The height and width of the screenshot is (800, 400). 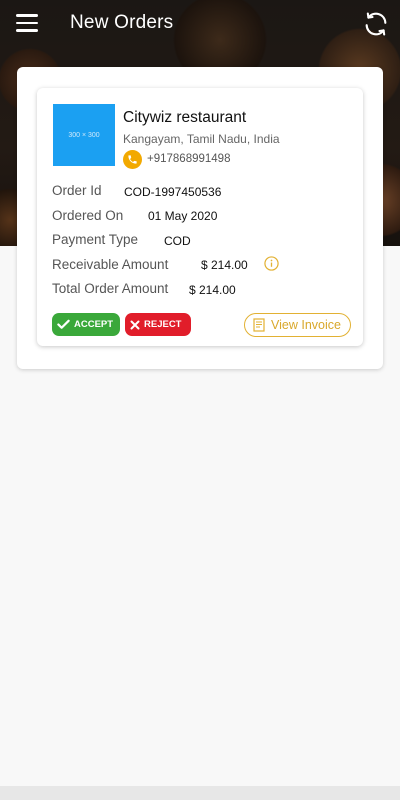 What do you see at coordinates (163, 324) in the screenshot?
I see `reject-label: REJECT` at bounding box center [163, 324].